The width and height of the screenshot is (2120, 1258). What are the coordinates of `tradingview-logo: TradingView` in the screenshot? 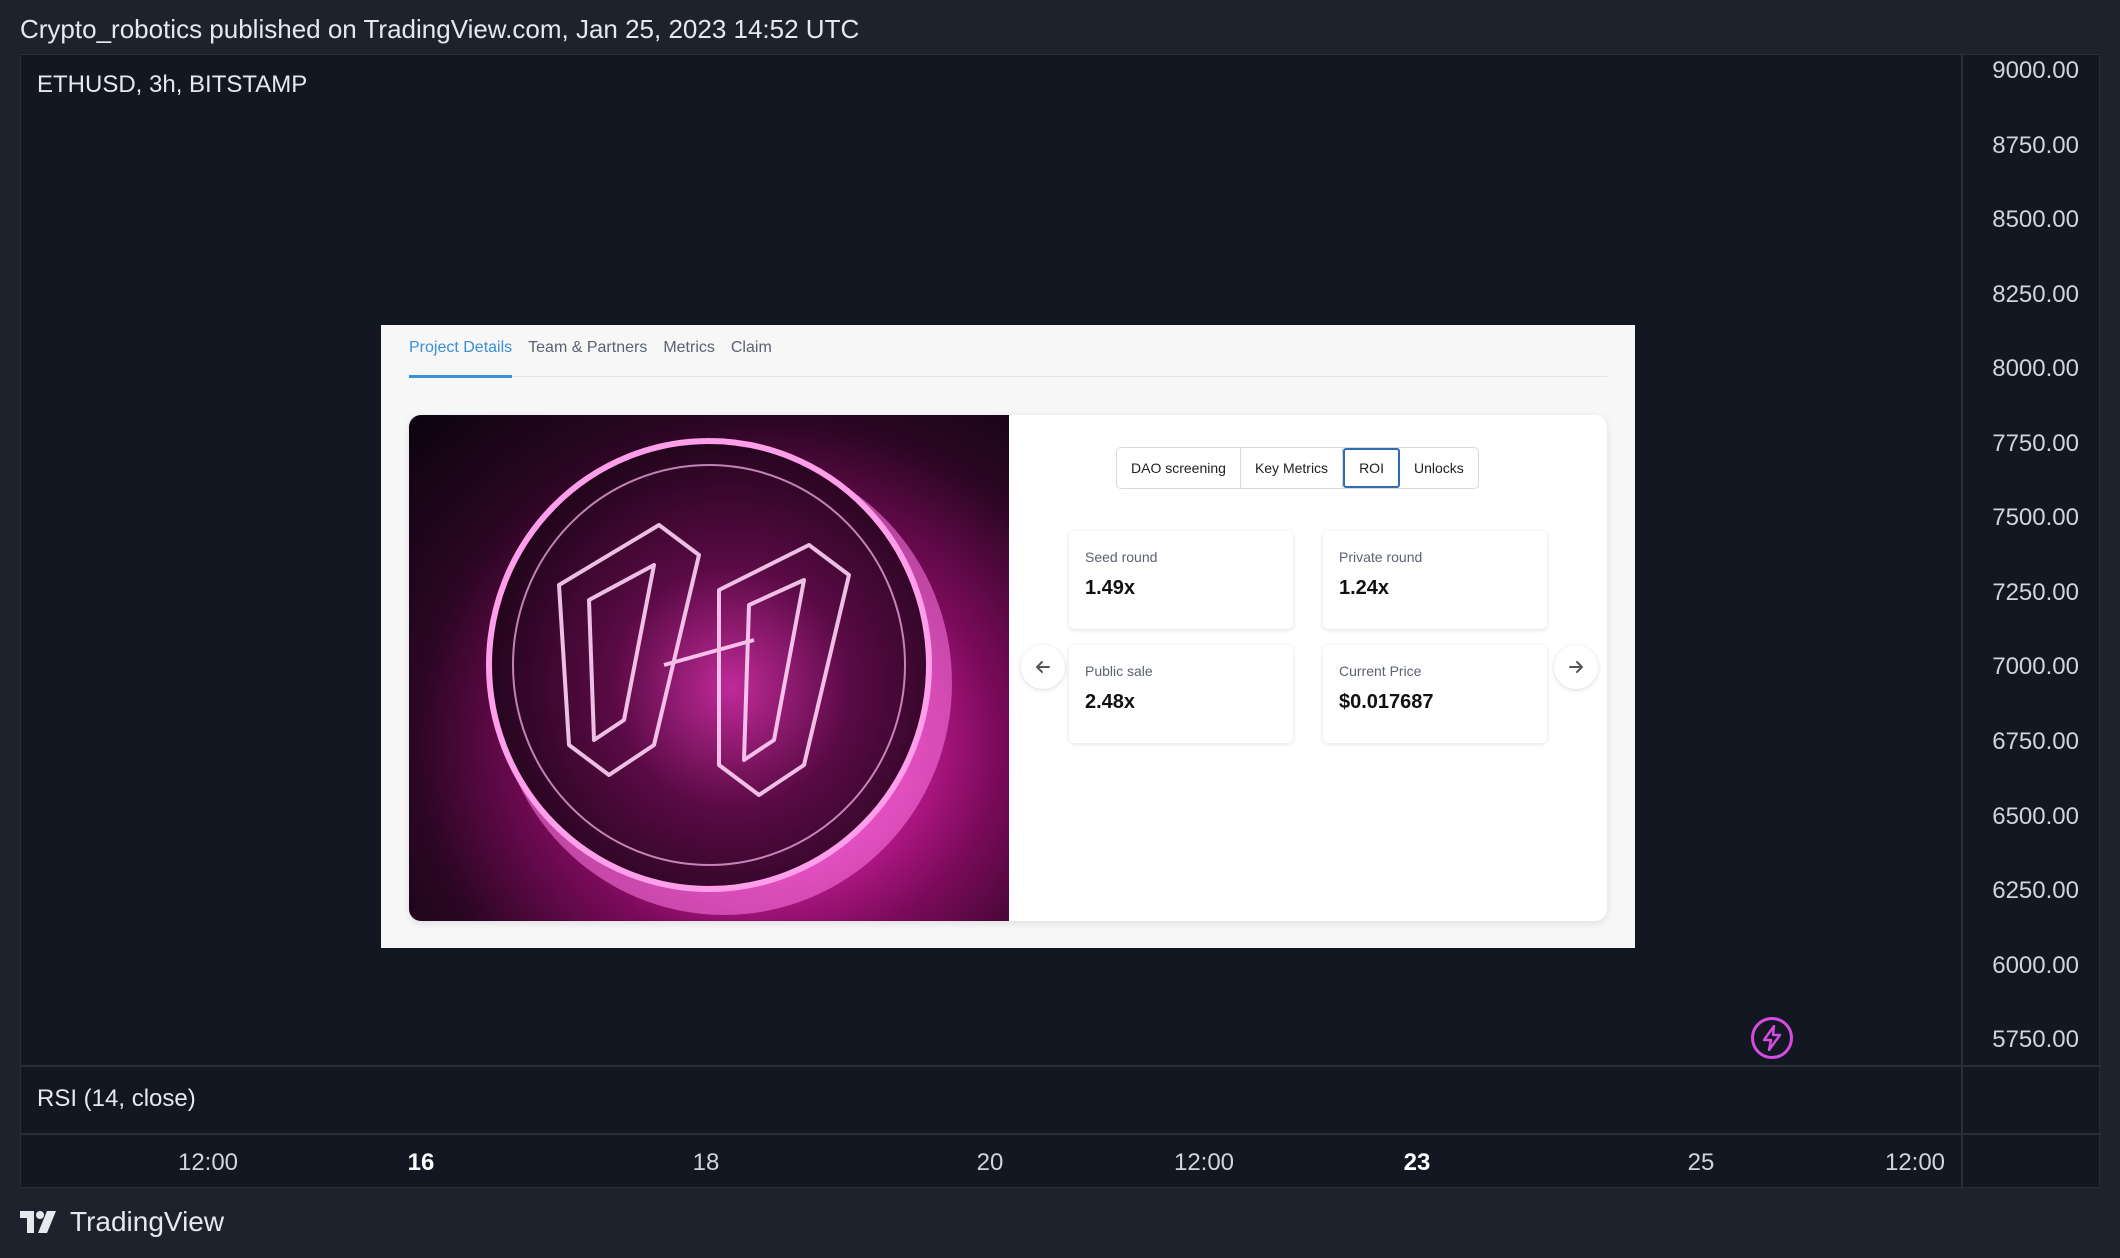 It's located at (122, 1222).